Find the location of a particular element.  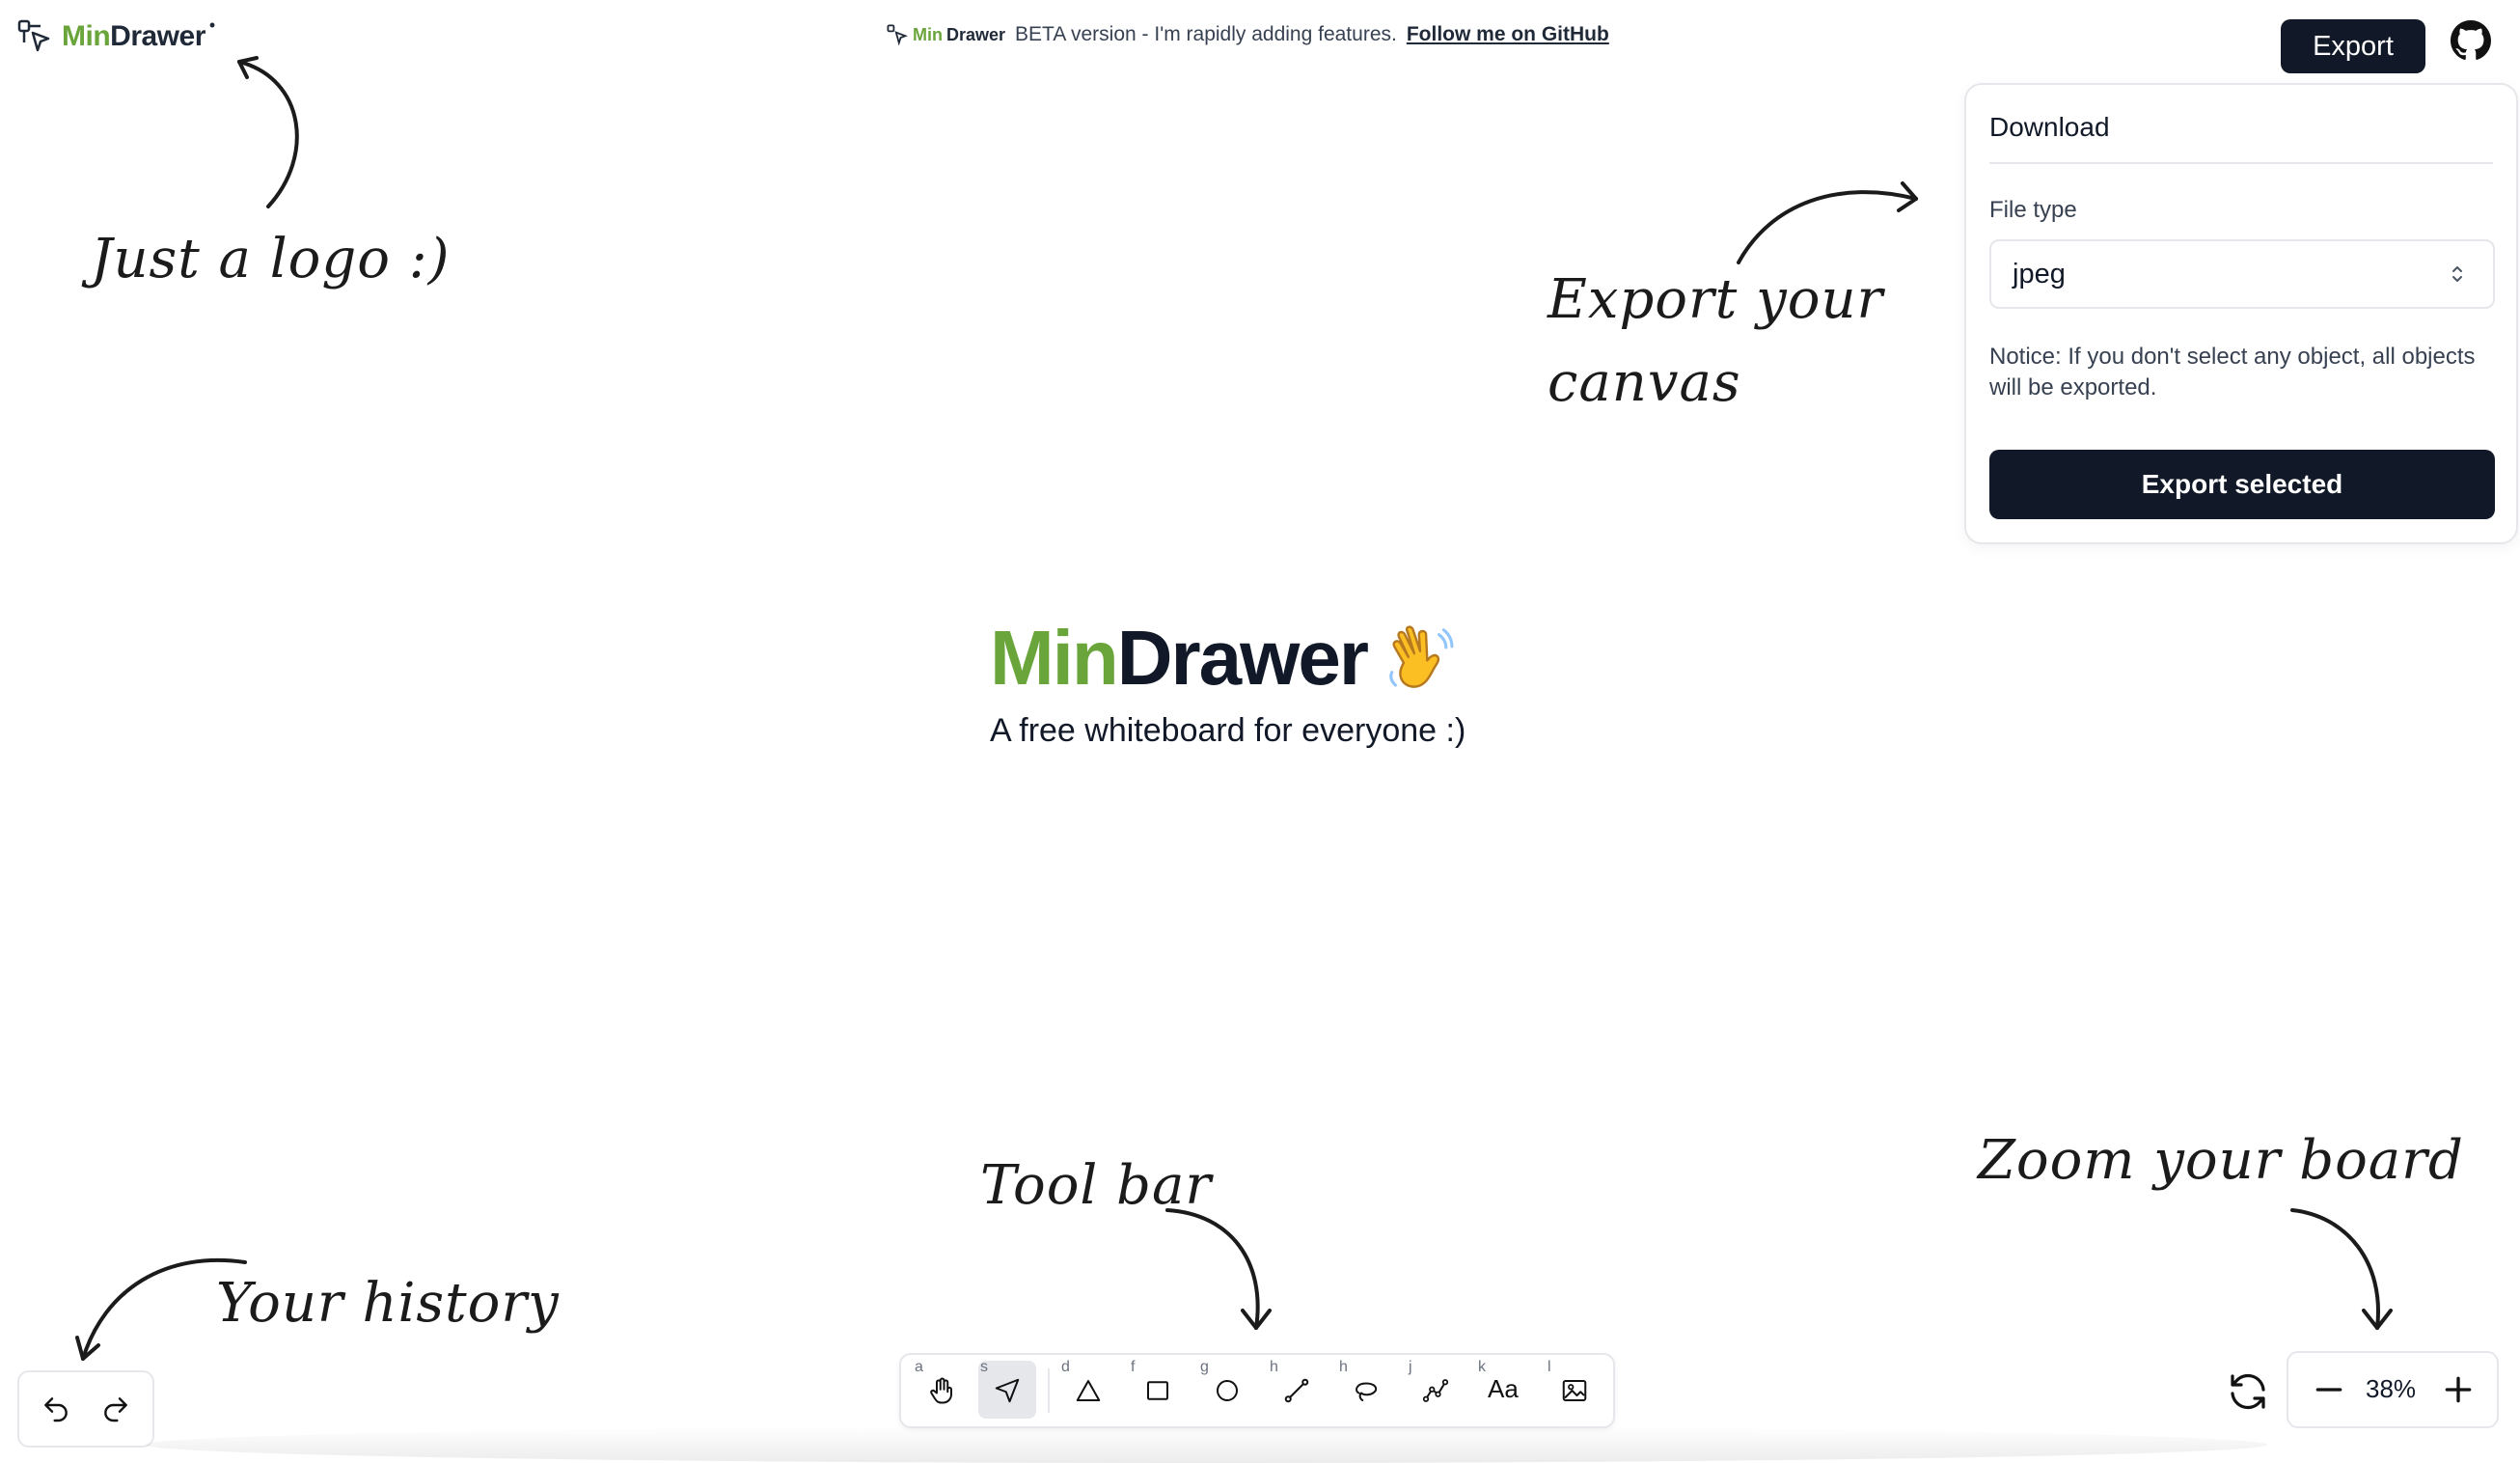

zoom-out-icon is located at coordinates (2329, 1389).